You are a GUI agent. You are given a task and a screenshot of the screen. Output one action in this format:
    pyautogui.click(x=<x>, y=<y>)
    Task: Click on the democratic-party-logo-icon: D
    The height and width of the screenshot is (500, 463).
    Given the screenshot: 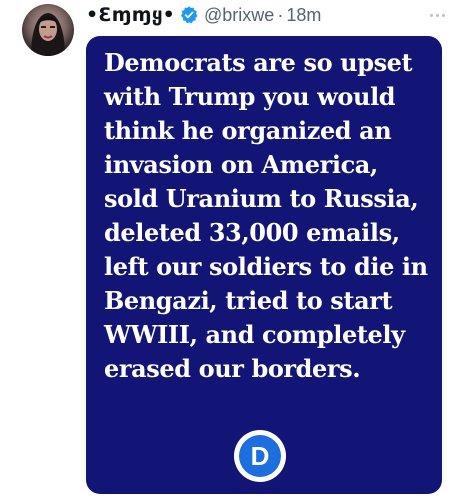 What is the action you would take?
    pyautogui.click(x=260, y=456)
    